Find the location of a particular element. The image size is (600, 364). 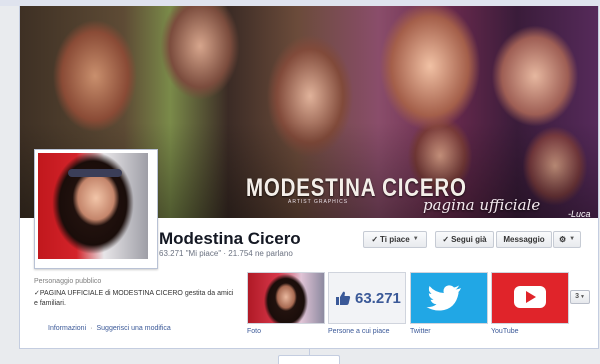

likes-count: 63.271 is located at coordinates (378, 298).